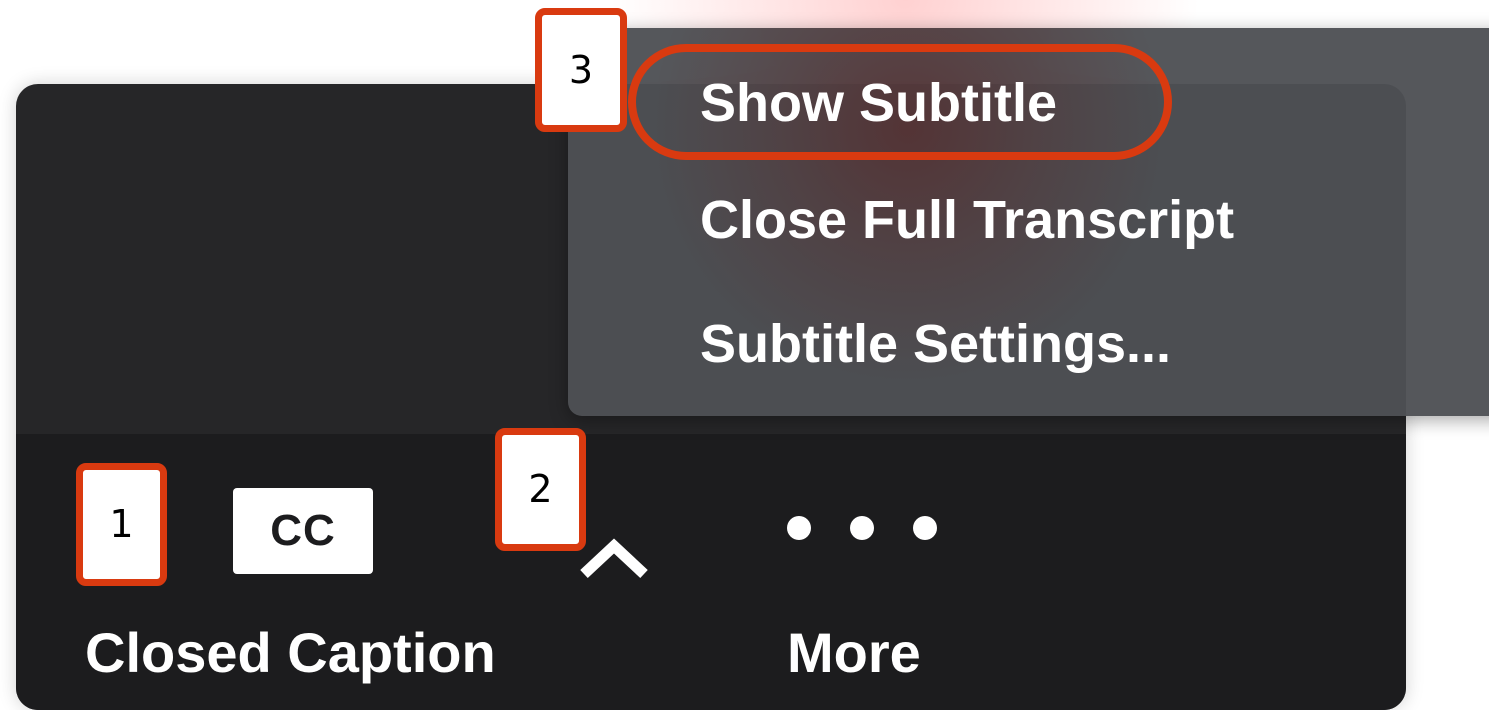  Describe the element at coordinates (900, 102) in the screenshot. I see `show-subtitle-highlight` at that location.